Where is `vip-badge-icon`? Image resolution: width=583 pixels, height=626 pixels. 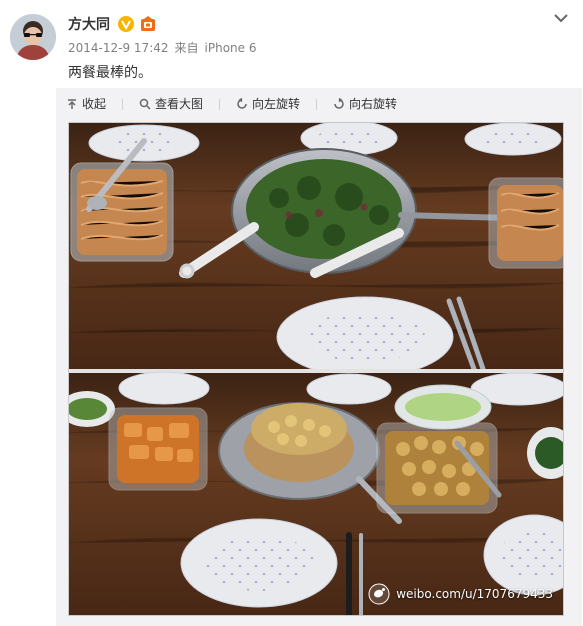
vip-badge-icon is located at coordinates (148, 24).